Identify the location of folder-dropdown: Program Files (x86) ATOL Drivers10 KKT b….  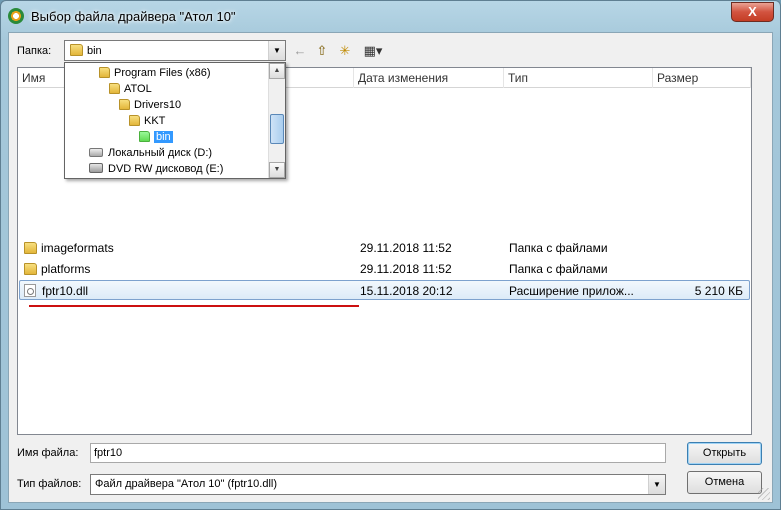
(175, 120).